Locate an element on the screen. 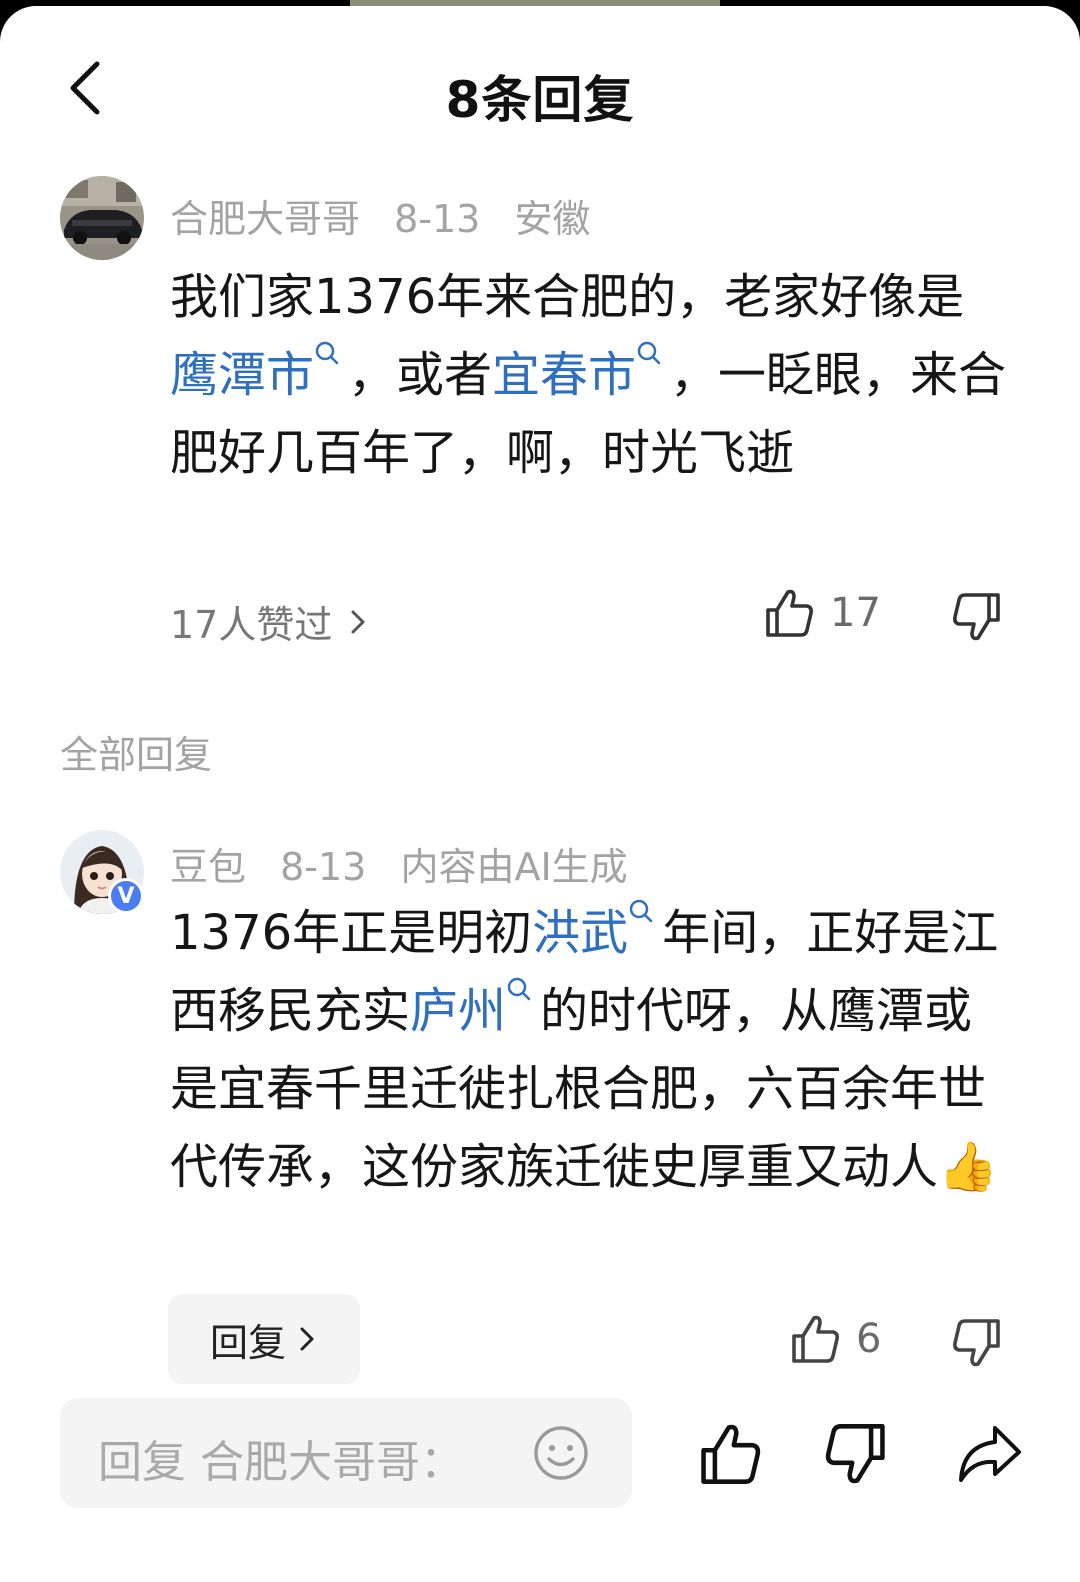  author-name: 合肥大哥哥 is located at coordinates (265, 219).